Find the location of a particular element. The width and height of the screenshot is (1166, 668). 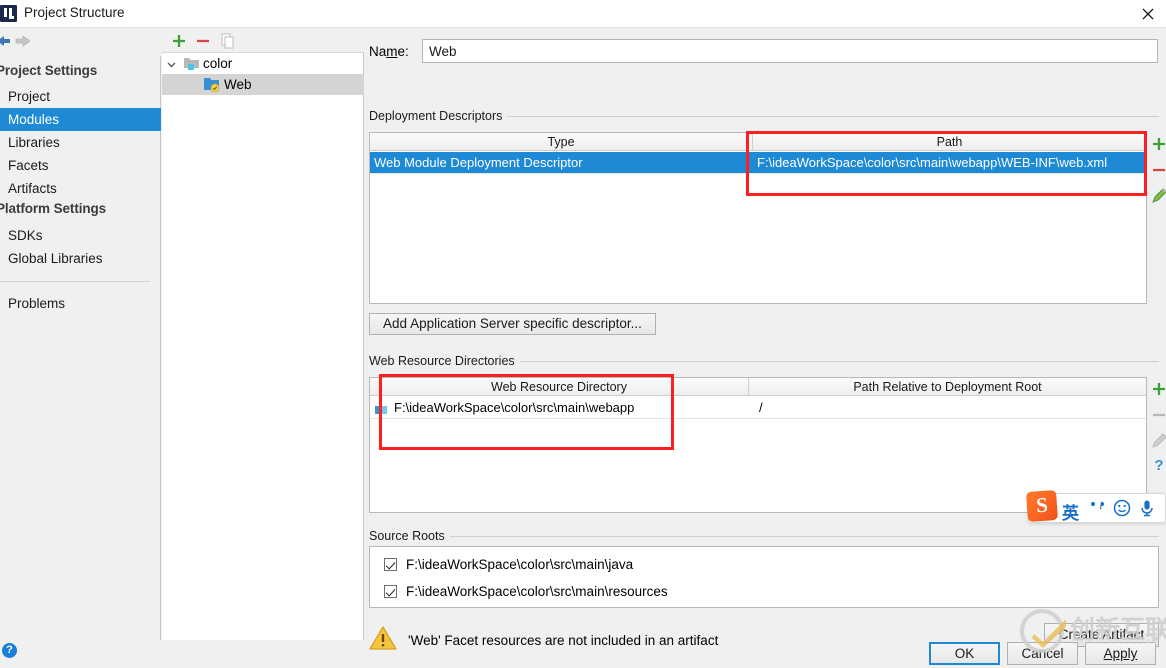

add-web-resource-icon is located at coordinates (1157, 389).